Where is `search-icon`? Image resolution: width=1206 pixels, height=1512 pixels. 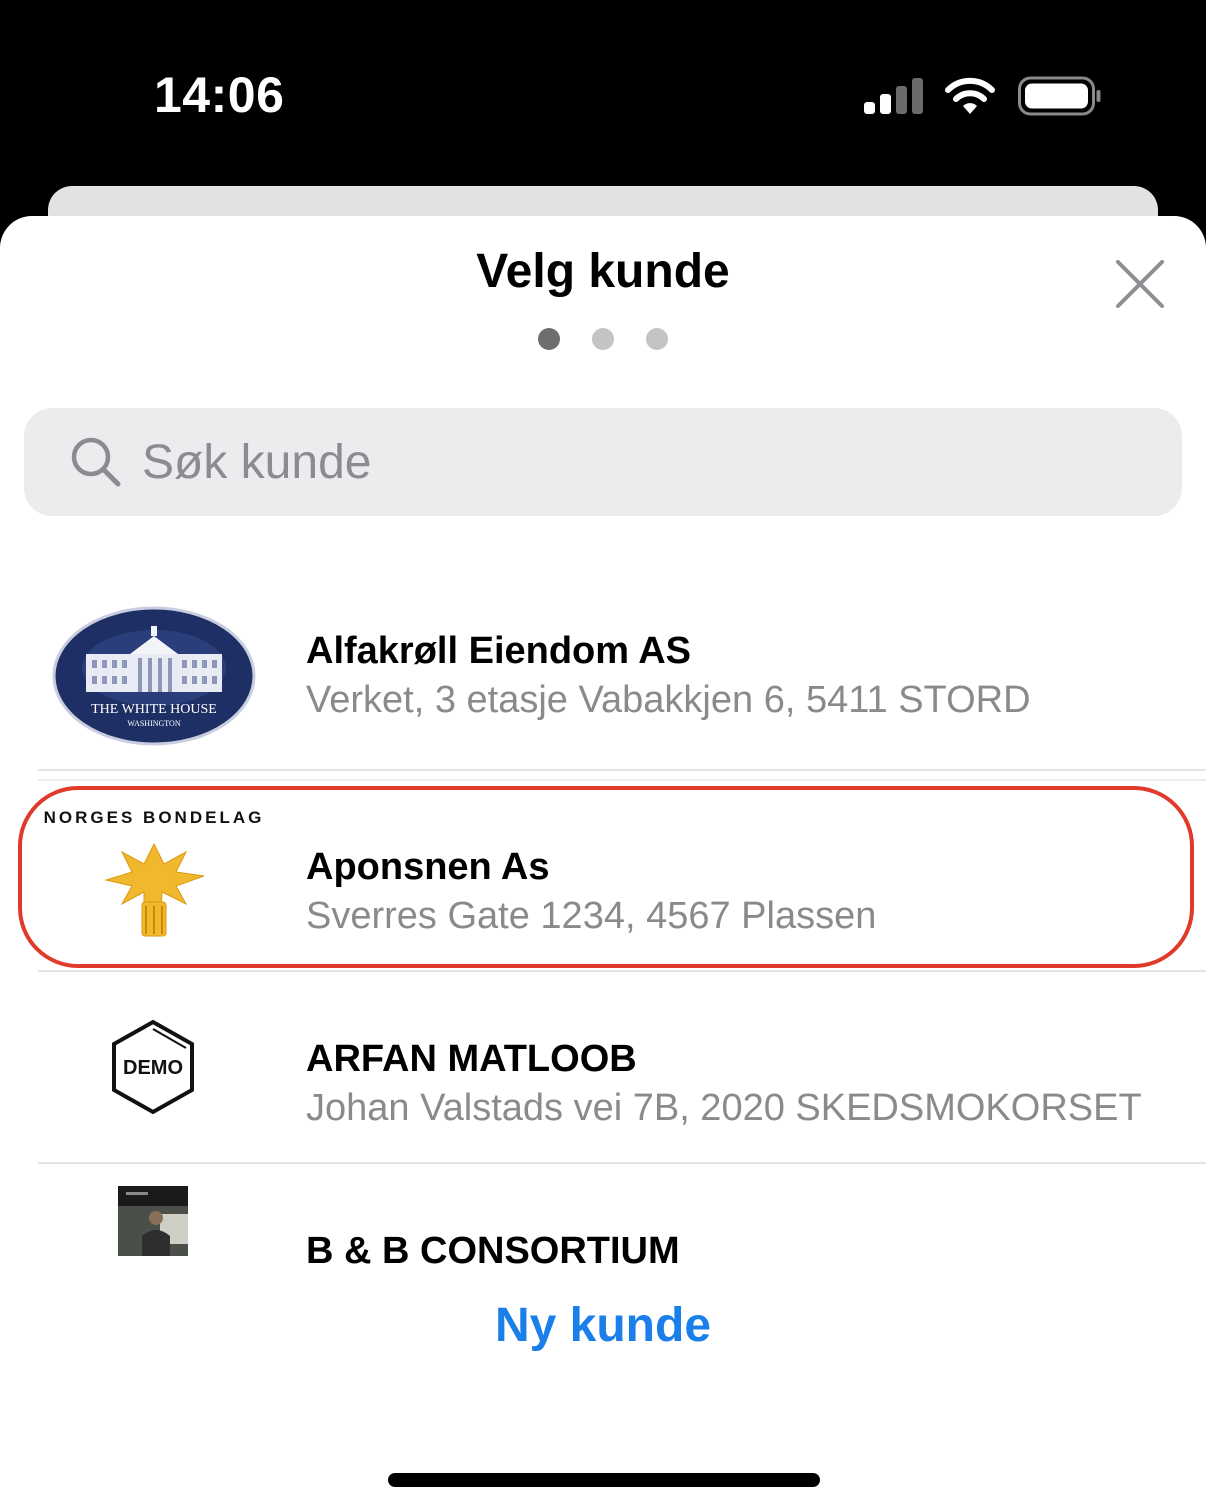
search-icon is located at coordinates (96, 462).